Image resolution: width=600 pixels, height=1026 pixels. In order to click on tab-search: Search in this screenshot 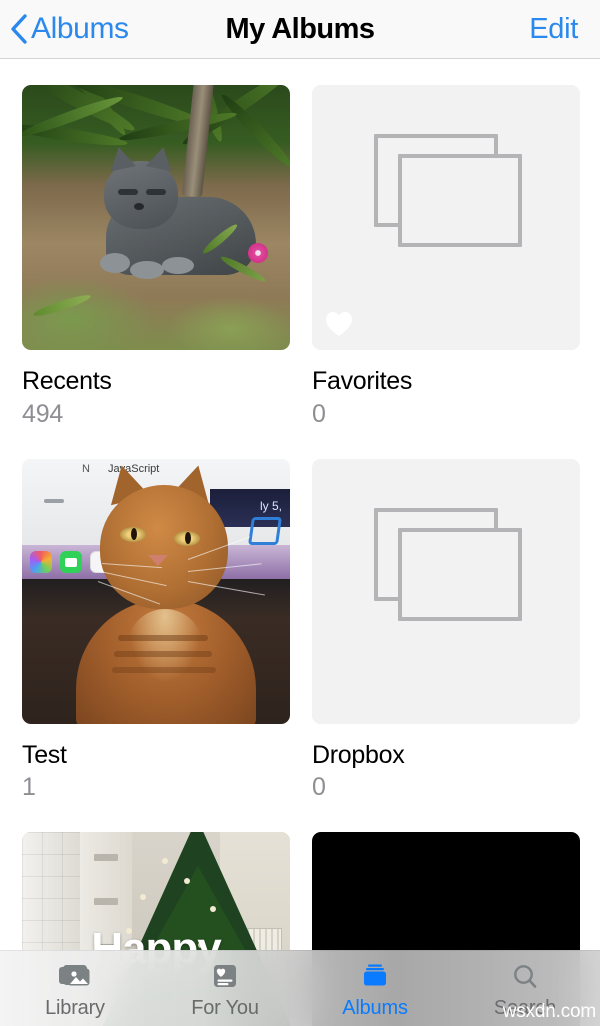, I will do `click(525, 988)`.